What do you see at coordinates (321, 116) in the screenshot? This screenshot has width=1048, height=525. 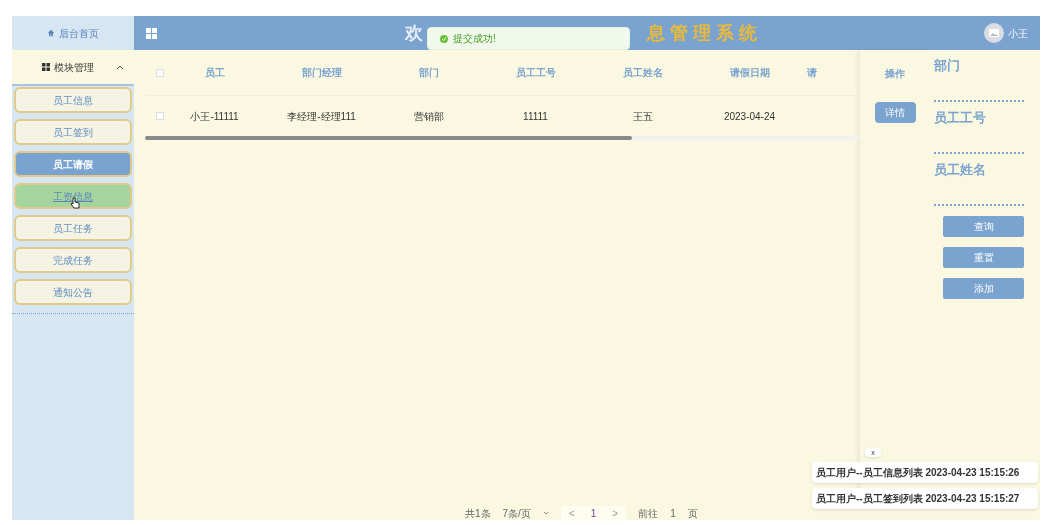 I see `table-cell-text: 李经理-经理111` at bounding box center [321, 116].